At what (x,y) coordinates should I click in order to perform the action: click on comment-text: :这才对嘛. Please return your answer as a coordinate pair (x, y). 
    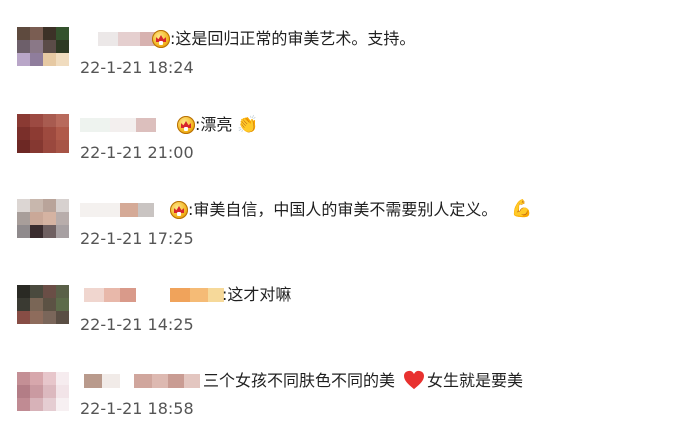
    Looking at the image, I should click on (257, 294).